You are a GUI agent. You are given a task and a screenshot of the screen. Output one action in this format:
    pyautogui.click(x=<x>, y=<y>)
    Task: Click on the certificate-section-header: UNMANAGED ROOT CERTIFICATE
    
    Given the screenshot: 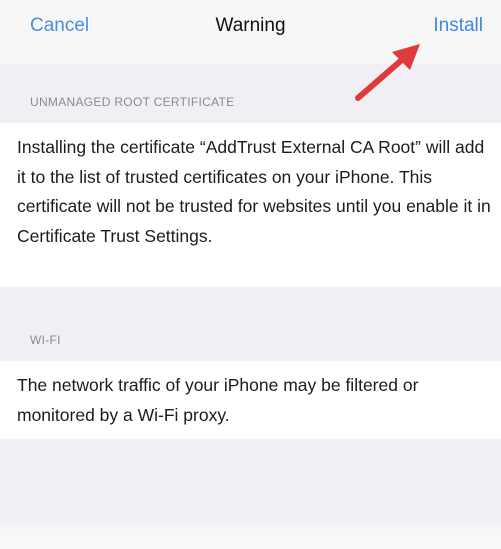 What is the action you would take?
    pyautogui.click(x=132, y=102)
    